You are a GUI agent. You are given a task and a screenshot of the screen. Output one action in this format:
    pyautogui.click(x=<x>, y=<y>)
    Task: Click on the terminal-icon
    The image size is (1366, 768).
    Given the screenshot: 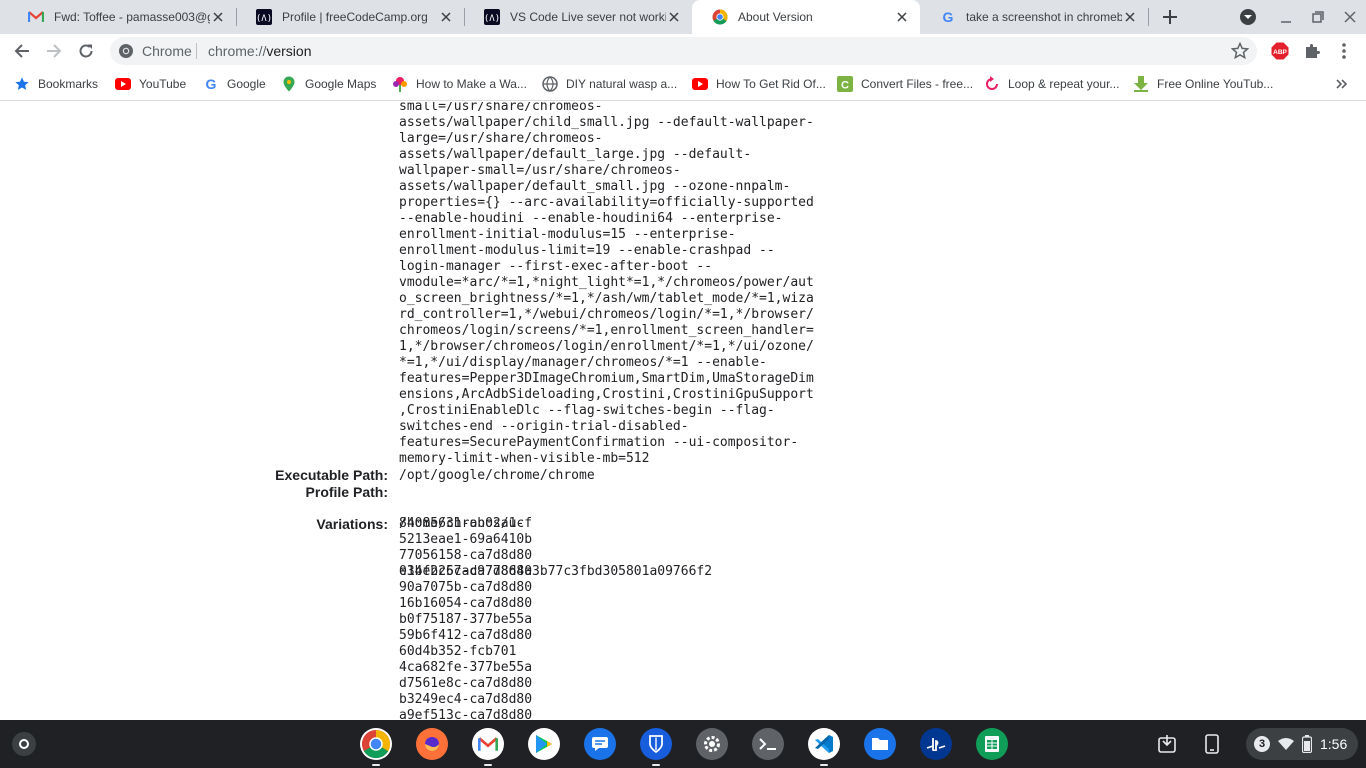 What is the action you would take?
    pyautogui.click(x=768, y=744)
    